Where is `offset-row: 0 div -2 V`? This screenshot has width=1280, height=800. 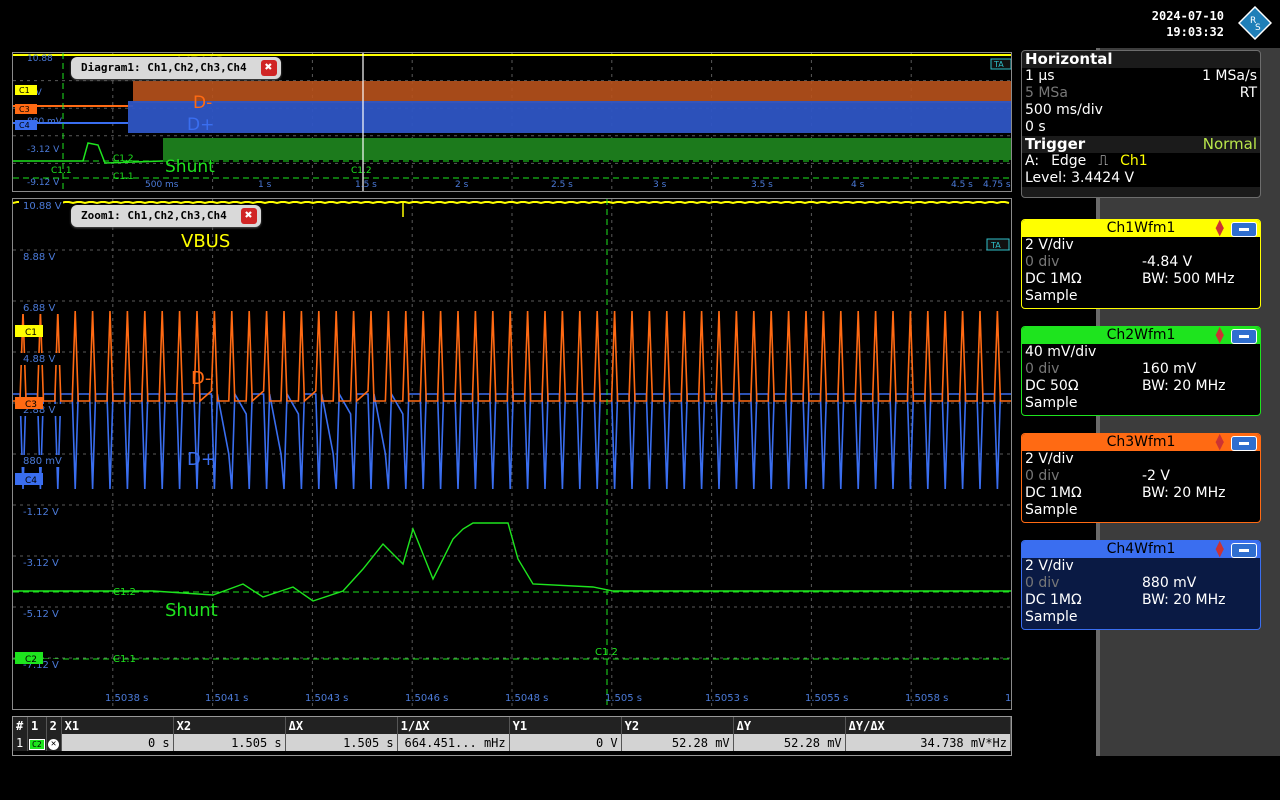 offset-row: 0 div -2 V is located at coordinates (1141, 476).